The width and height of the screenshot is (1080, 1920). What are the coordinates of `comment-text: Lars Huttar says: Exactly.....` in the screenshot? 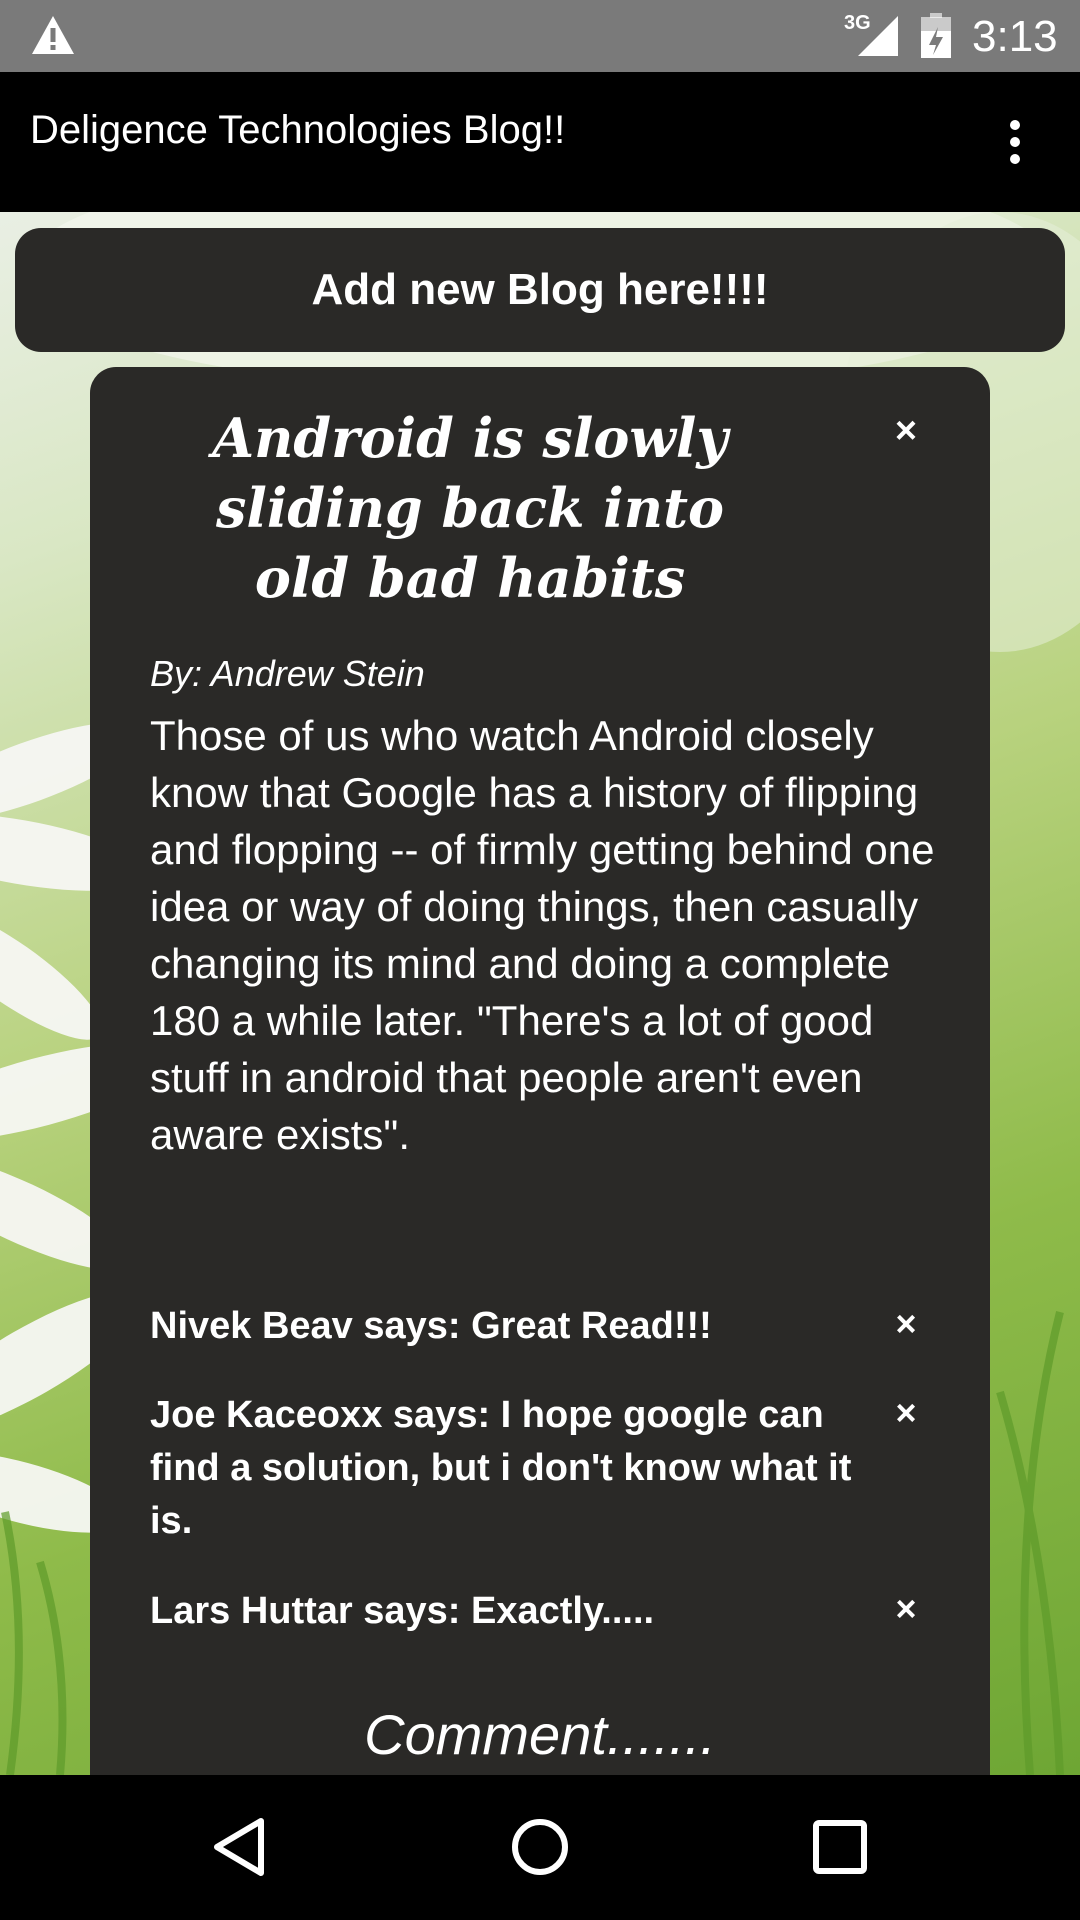 It's located at (402, 1611).